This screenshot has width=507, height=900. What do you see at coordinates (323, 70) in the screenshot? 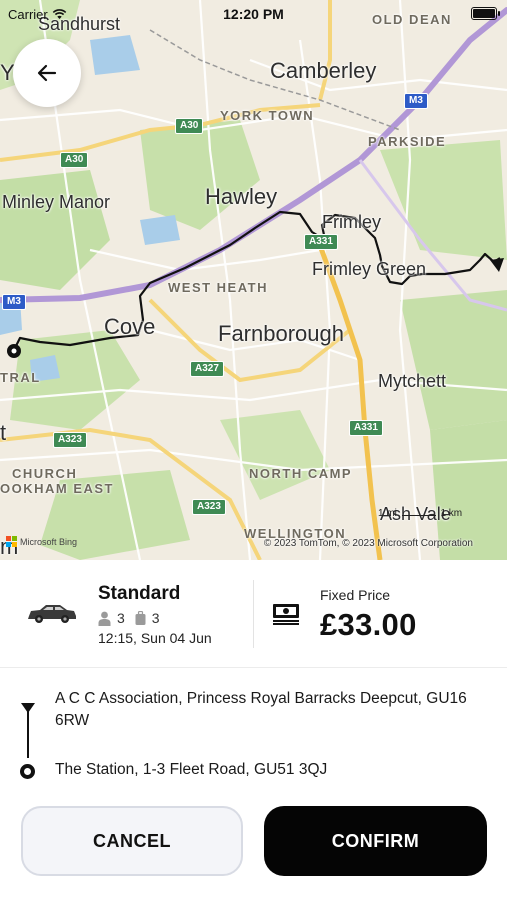
I see `map-label-camberley: Camberley` at bounding box center [323, 70].